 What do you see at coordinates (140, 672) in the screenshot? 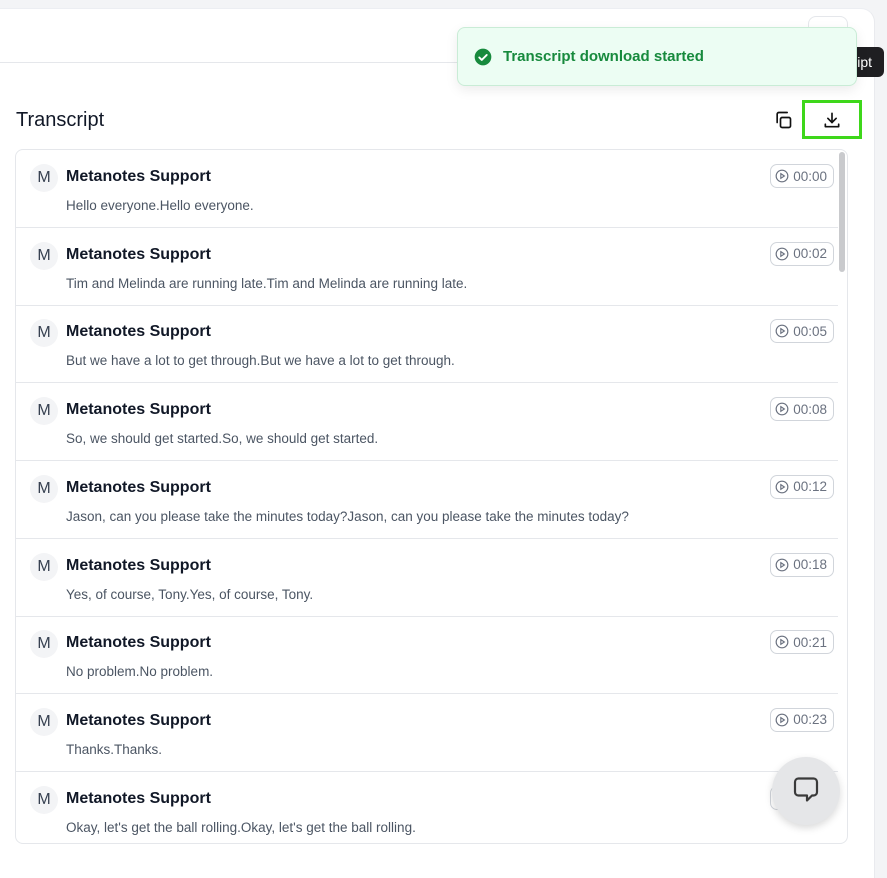
I see `utterance-text: No problem.No problem.` at bounding box center [140, 672].